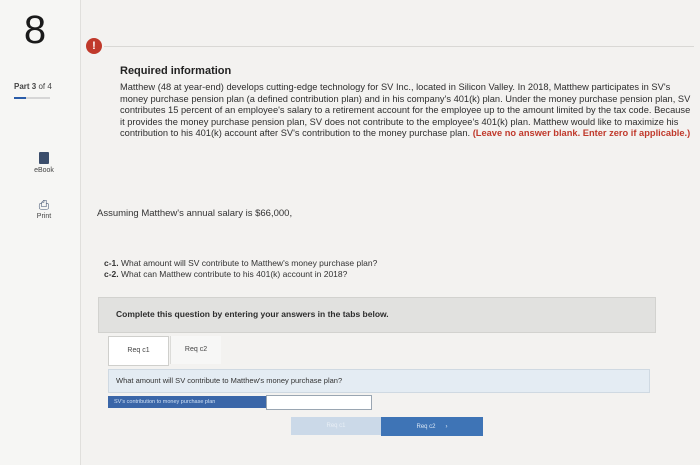 This screenshot has width=700, height=465. Describe the element at coordinates (44, 204) in the screenshot. I see `printer-icon: ⎙` at that location.